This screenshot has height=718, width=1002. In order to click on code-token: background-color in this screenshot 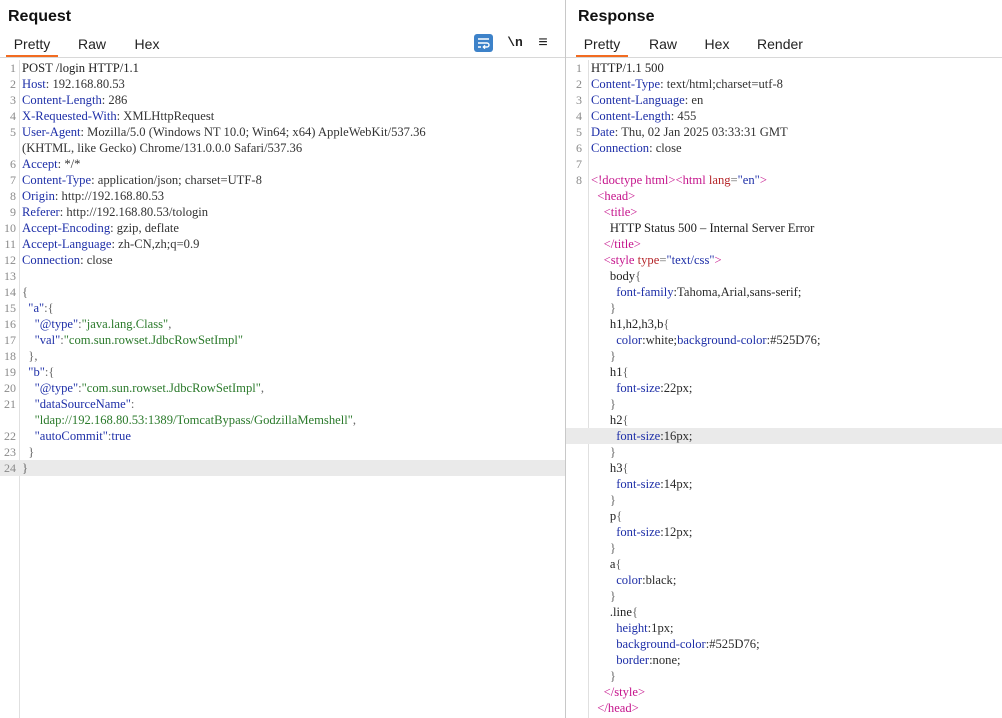, I will do `click(722, 340)`.